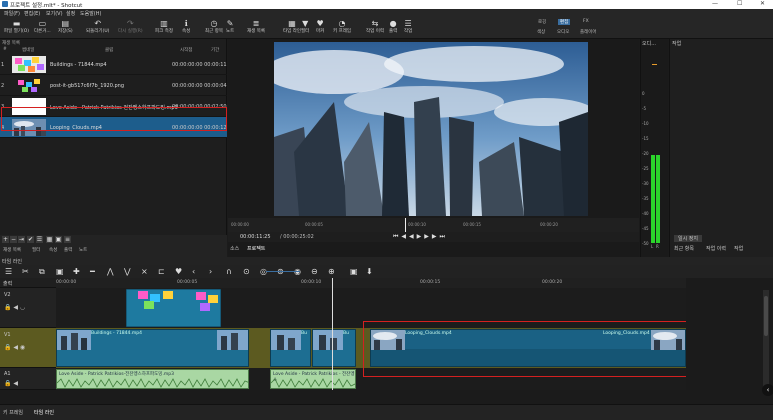 This screenshot has height=420, width=773. I want to click on minimize-button: —, so click(715, 3).